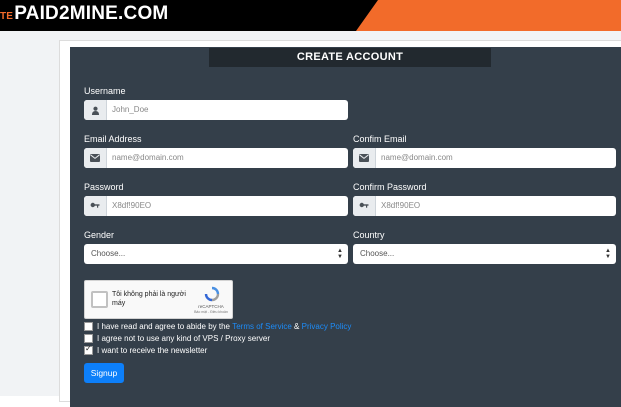 This screenshot has height=407, width=621. Describe the element at coordinates (152, 350) in the screenshot. I see `newsletter-label: I want to receive the newsletter` at that location.